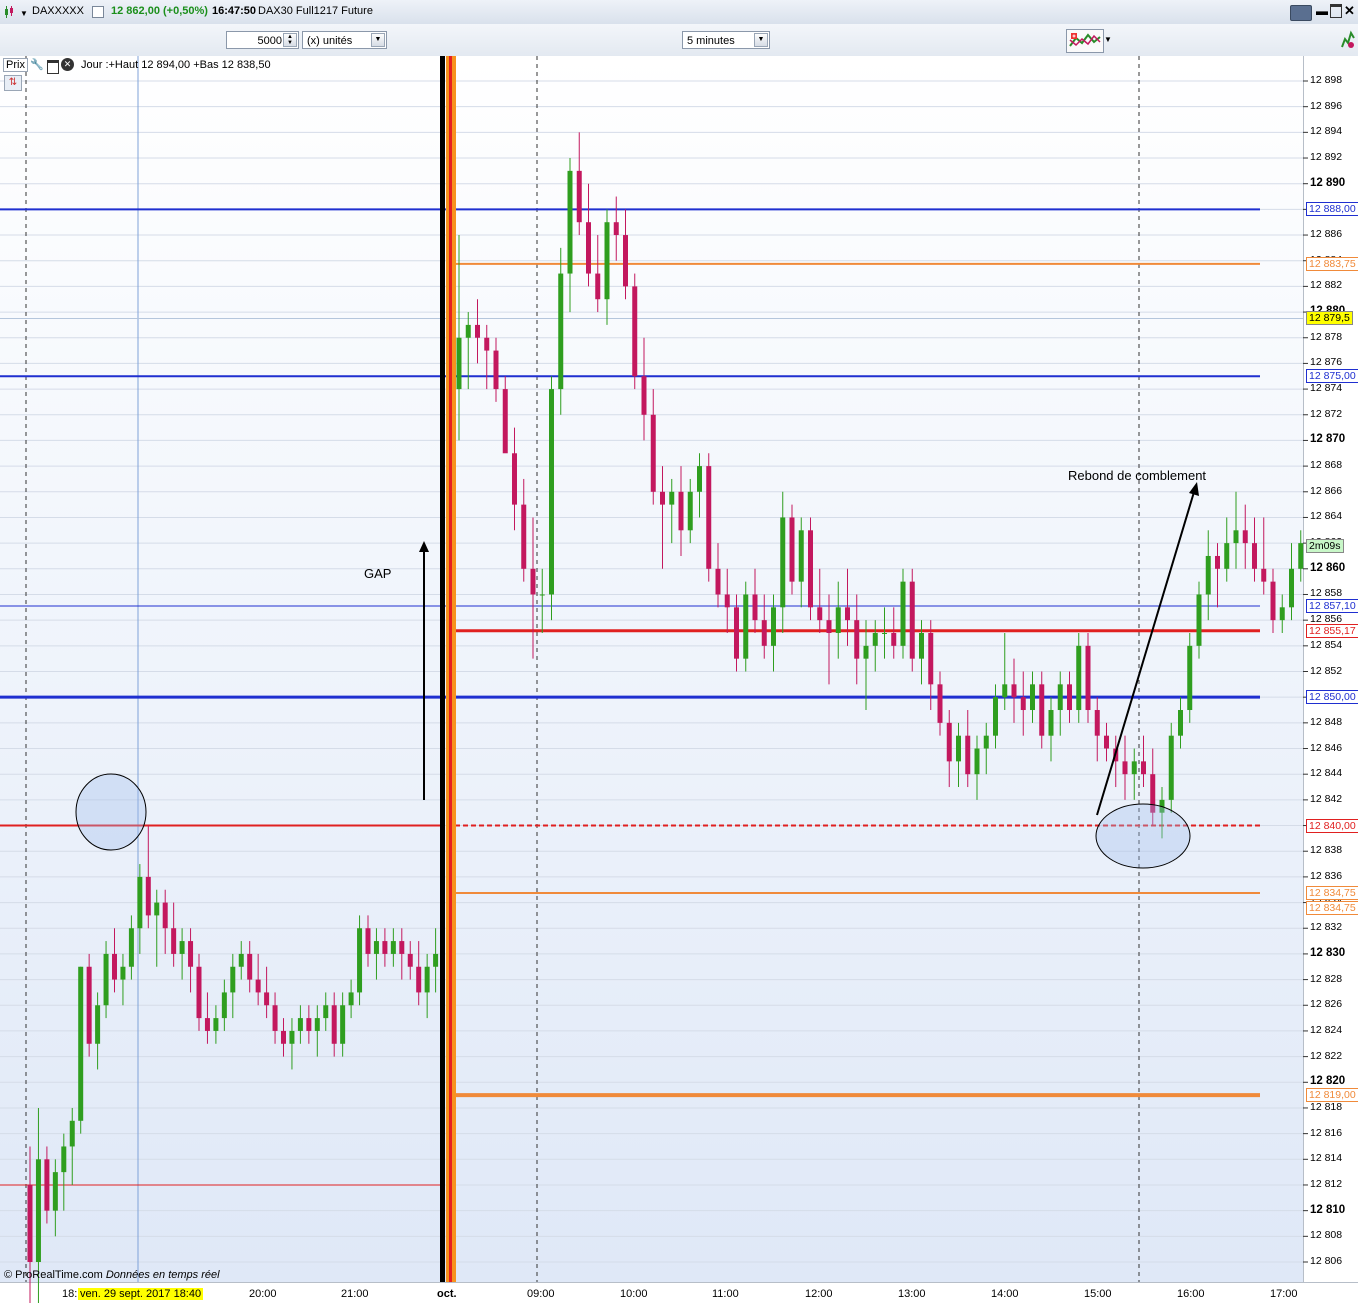 The image size is (1358, 1304). What do you see at coordinates (70, 1294) in the screenshot?
I see `time-tick-label: 18:` at bounding box center [70, 1294].